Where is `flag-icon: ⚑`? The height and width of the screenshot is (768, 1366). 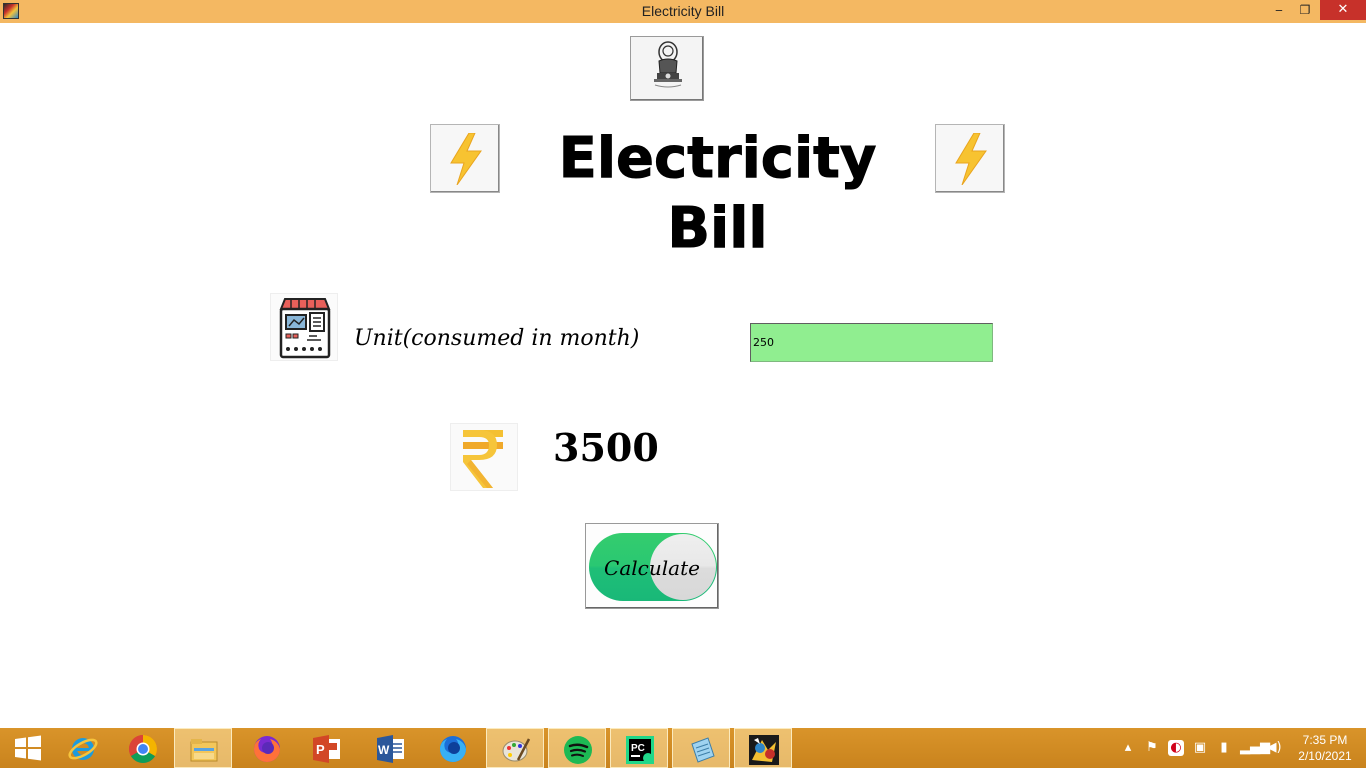
flag-icon: ⚑ is located at coordinates (1152, 748).